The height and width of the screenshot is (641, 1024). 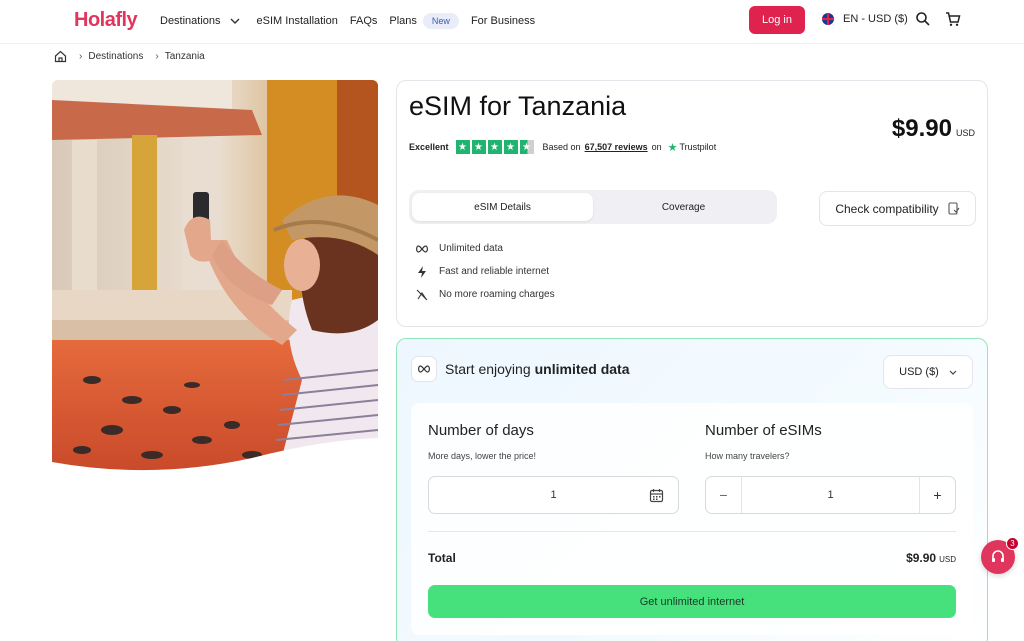 I want to click on tab-coverage: Coverage, so click(x=683, y=207).